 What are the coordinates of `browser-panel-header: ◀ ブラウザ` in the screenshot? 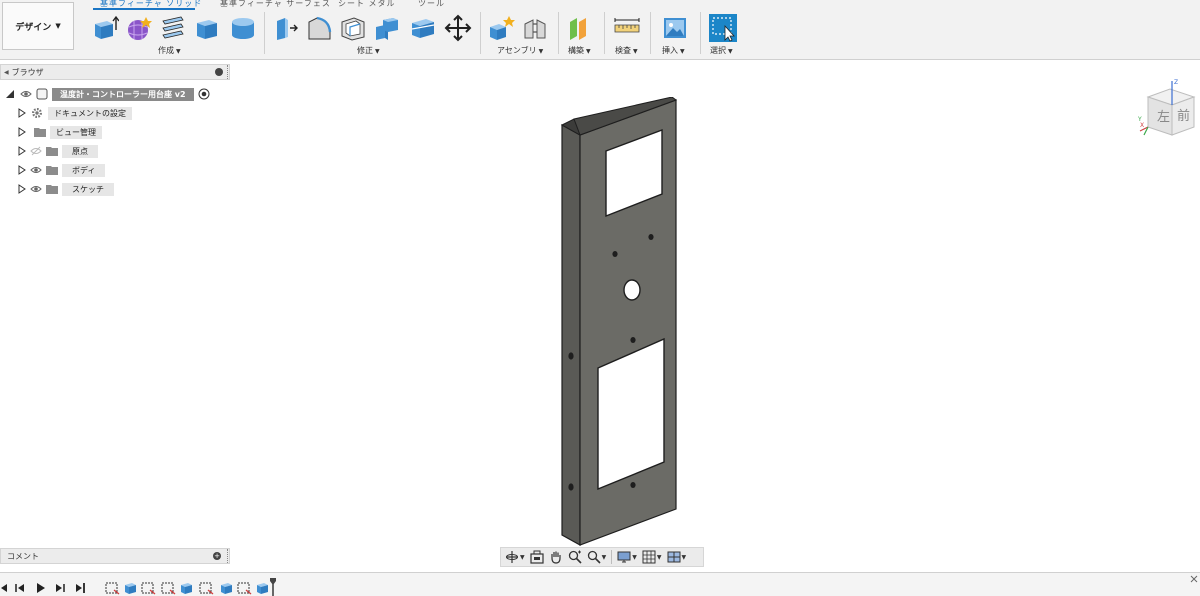 It's located at (115, 72).